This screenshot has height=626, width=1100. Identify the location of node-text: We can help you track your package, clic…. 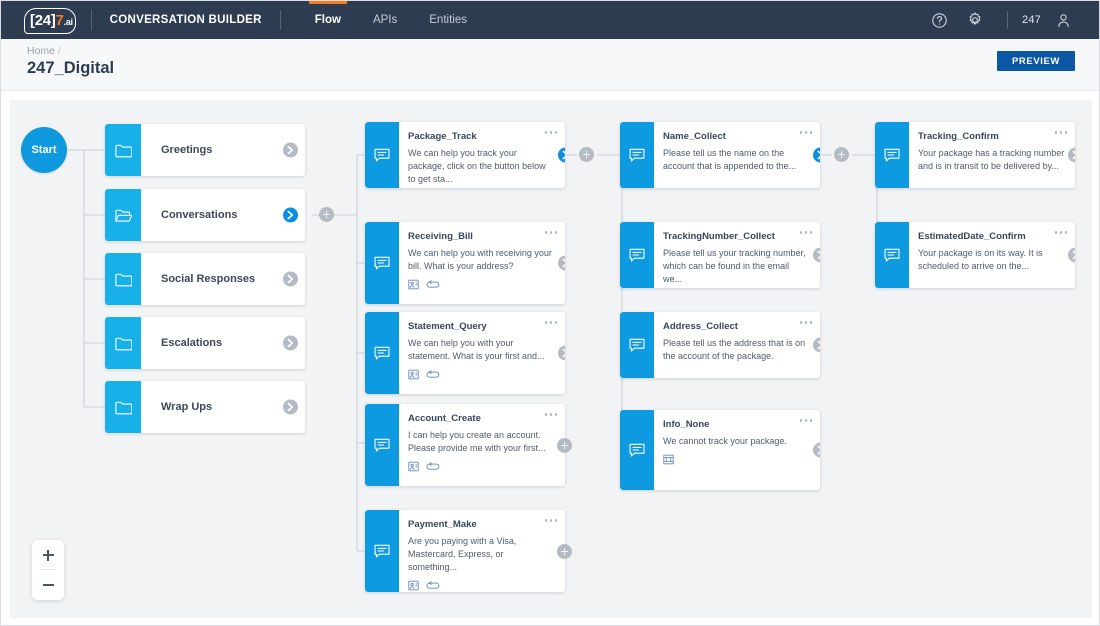
(477, 166).